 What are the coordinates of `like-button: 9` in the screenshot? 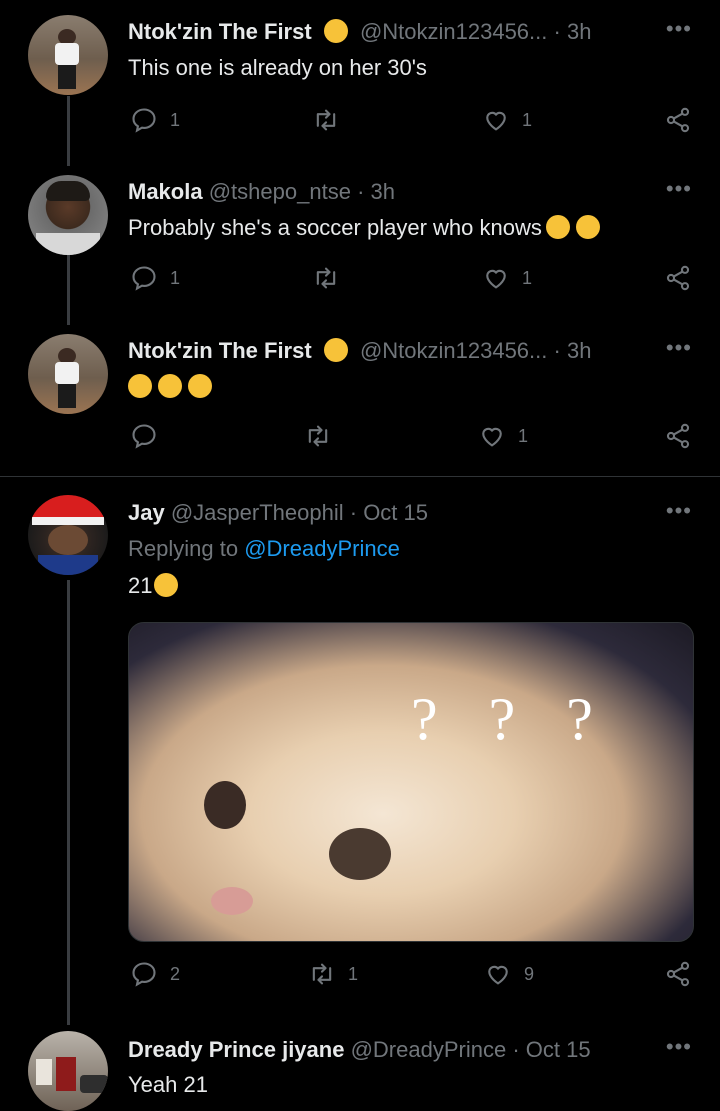 It's located at (509, 974).